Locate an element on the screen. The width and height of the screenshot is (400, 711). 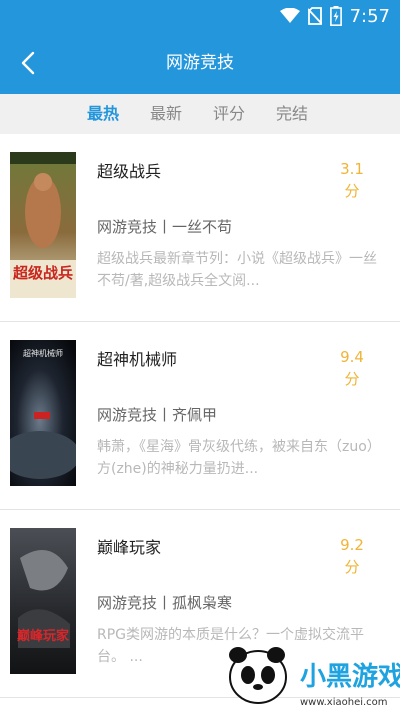
status-time: 7:57 is located at coordinates (369, 16).